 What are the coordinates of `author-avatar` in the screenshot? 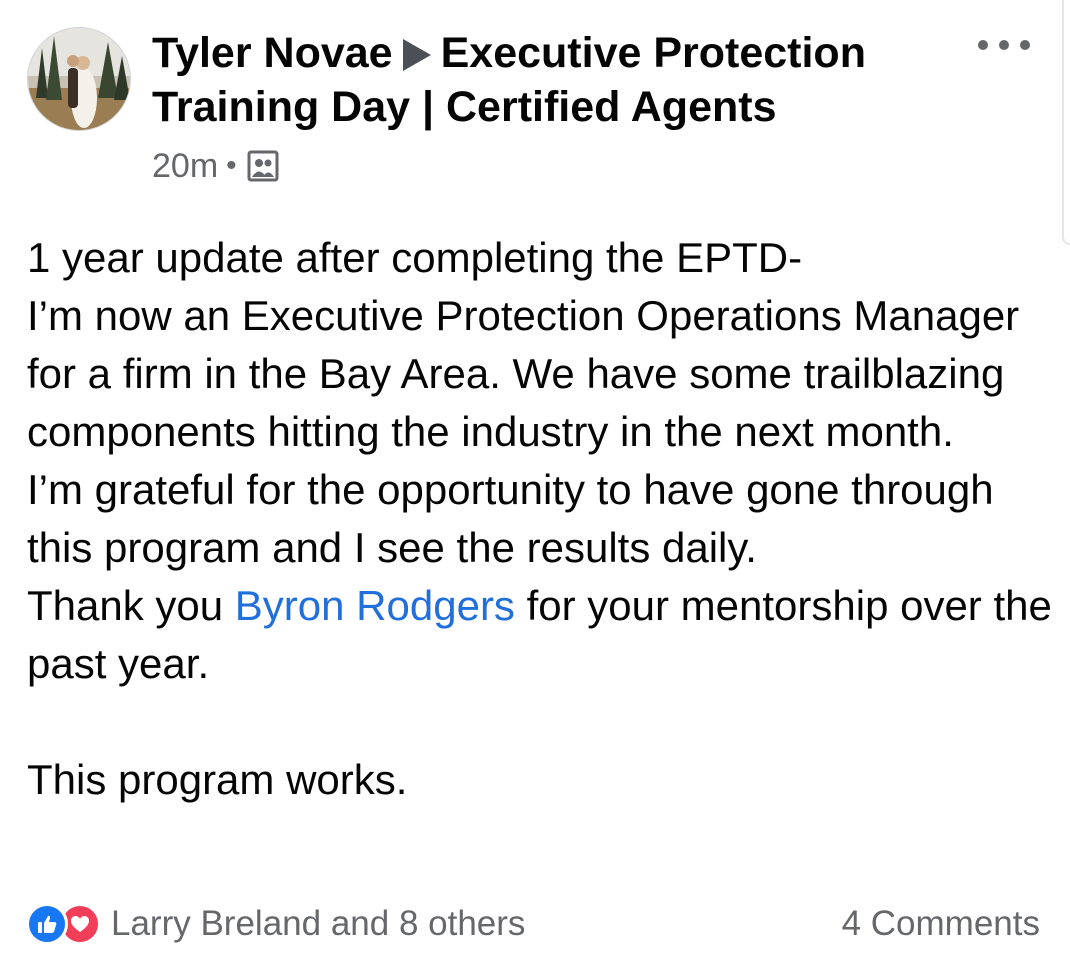 It's located at (79, 79).